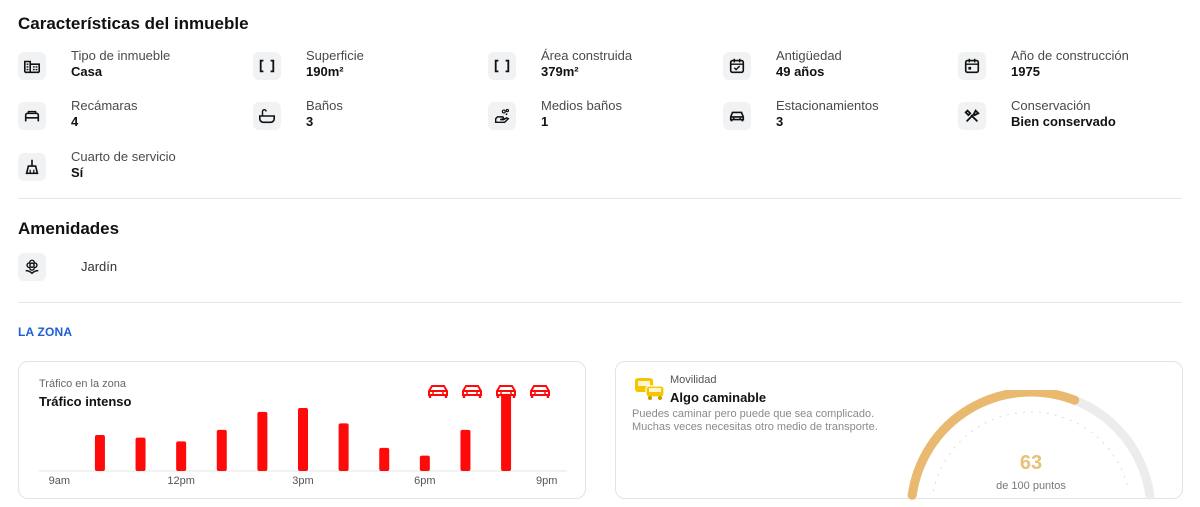 The width and height of the screenshot is (1200, 507). What do you see at coordinates (121, 55) in the screenshot?
I see `feature-label: Tipo de inmueble` at bounding box center [121, 55].